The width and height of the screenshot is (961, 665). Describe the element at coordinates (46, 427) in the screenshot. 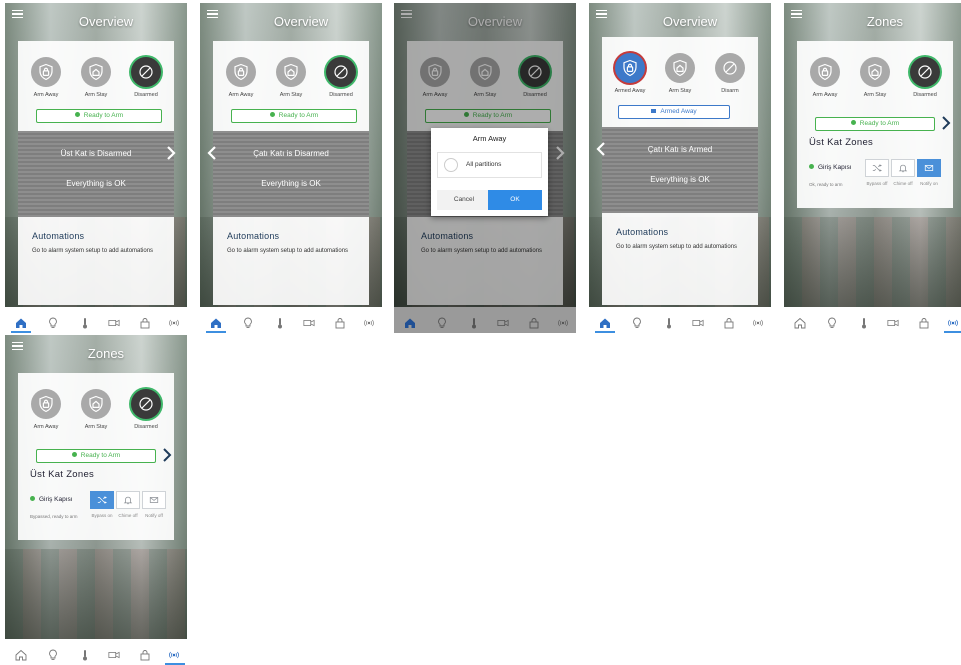

I see `arm-away-label: Arm Away` at that location.